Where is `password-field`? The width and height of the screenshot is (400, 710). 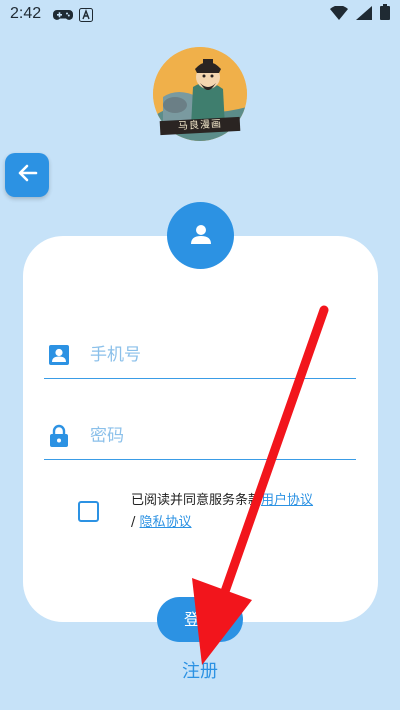
password-field is located at coordinates (200, 436).